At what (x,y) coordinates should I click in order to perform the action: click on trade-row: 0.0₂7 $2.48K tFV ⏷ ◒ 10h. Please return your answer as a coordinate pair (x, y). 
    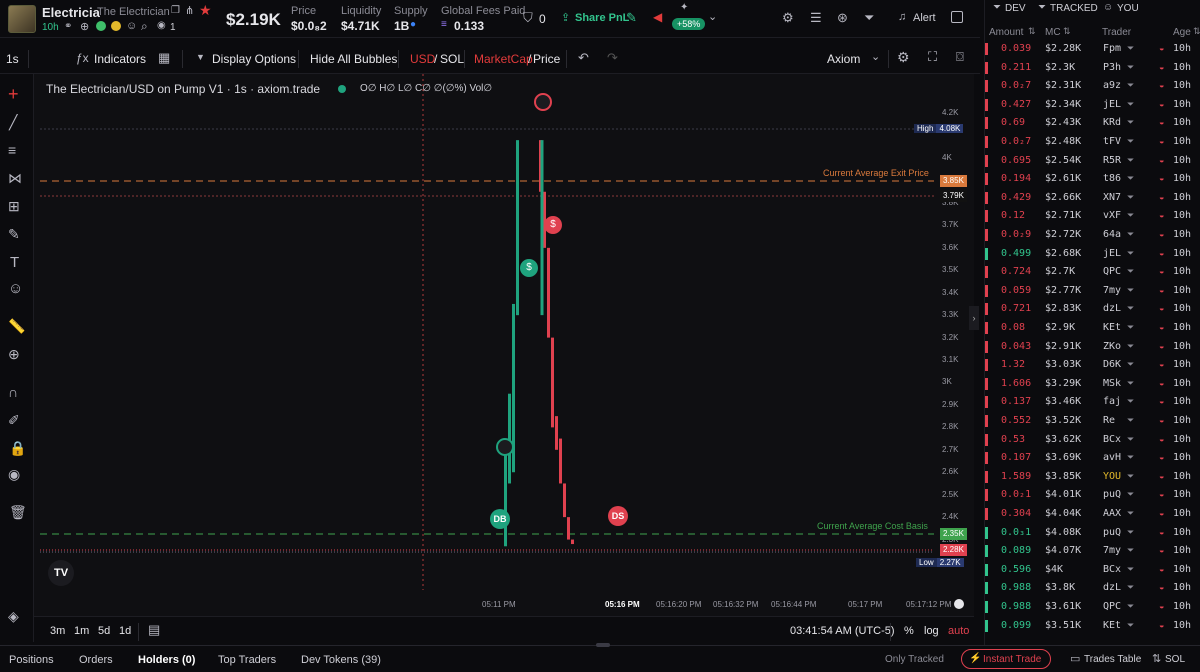
    Looking at the image, I should click on (1092, 142).